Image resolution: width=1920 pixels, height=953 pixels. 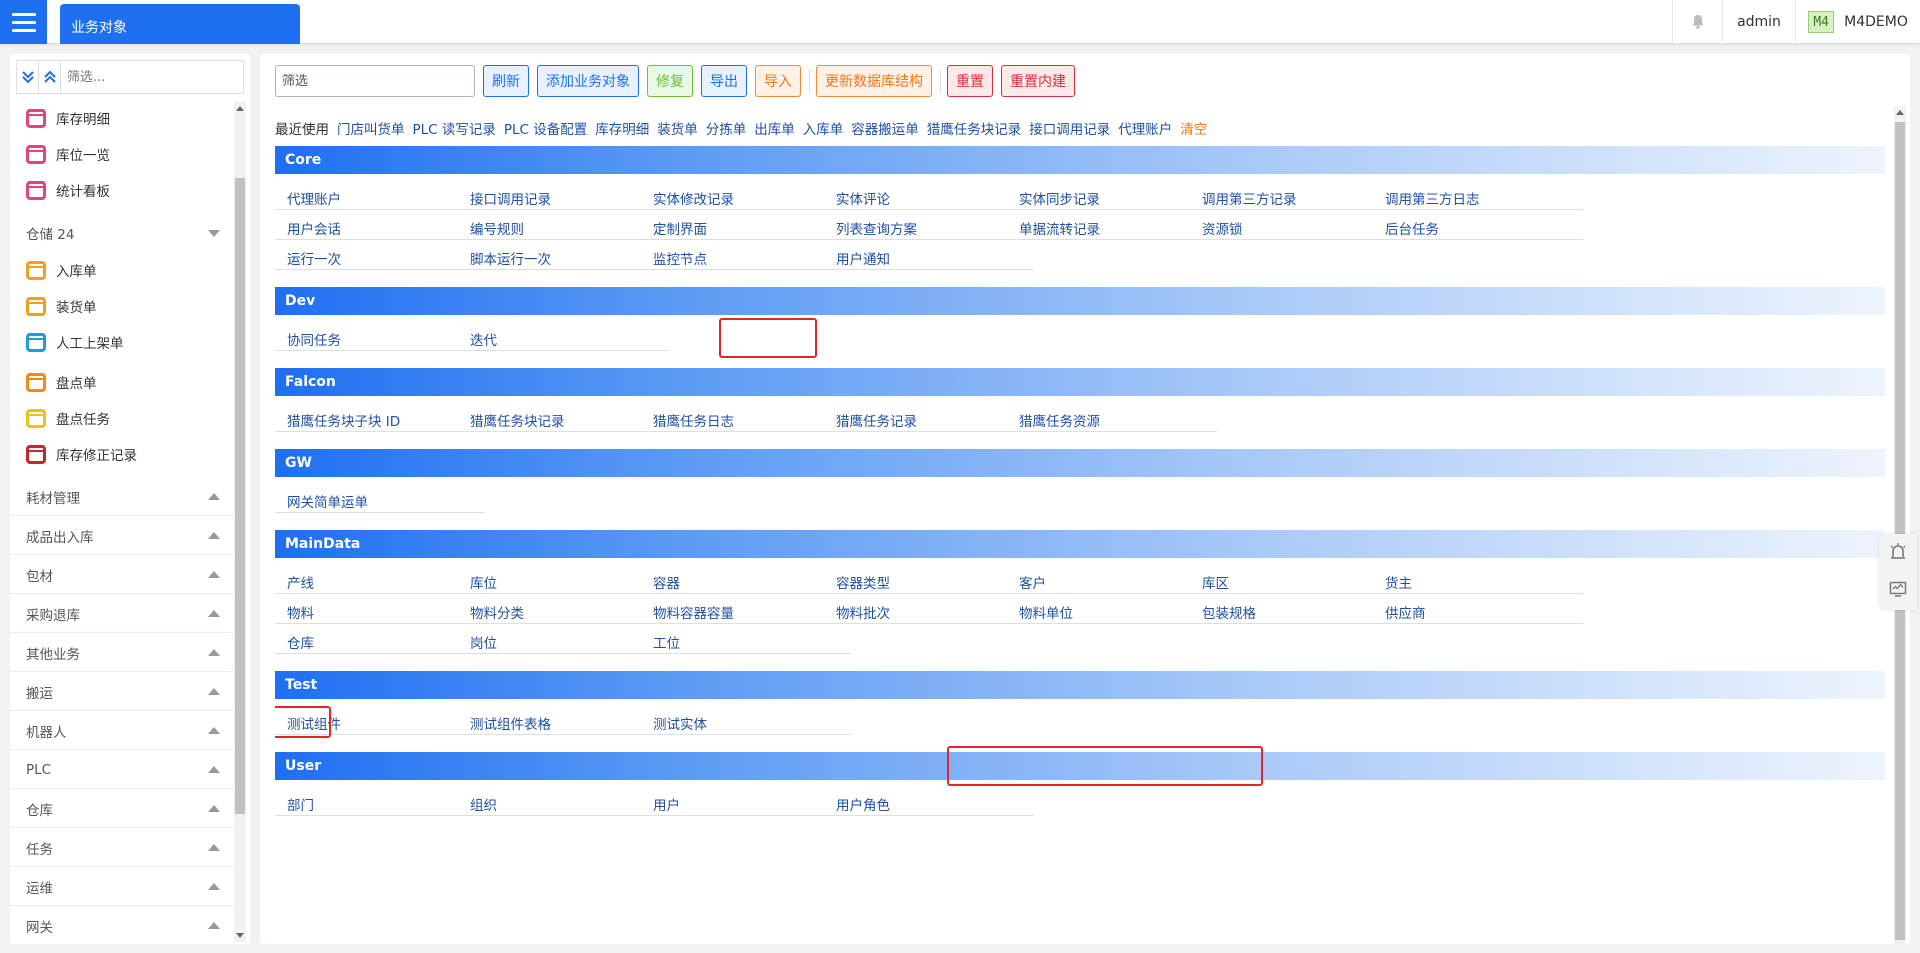 What do you see at coordinates (885, 128) in the screenshot?
I see `recent-link: 容器搬运单` at bounding box center [885, 128].